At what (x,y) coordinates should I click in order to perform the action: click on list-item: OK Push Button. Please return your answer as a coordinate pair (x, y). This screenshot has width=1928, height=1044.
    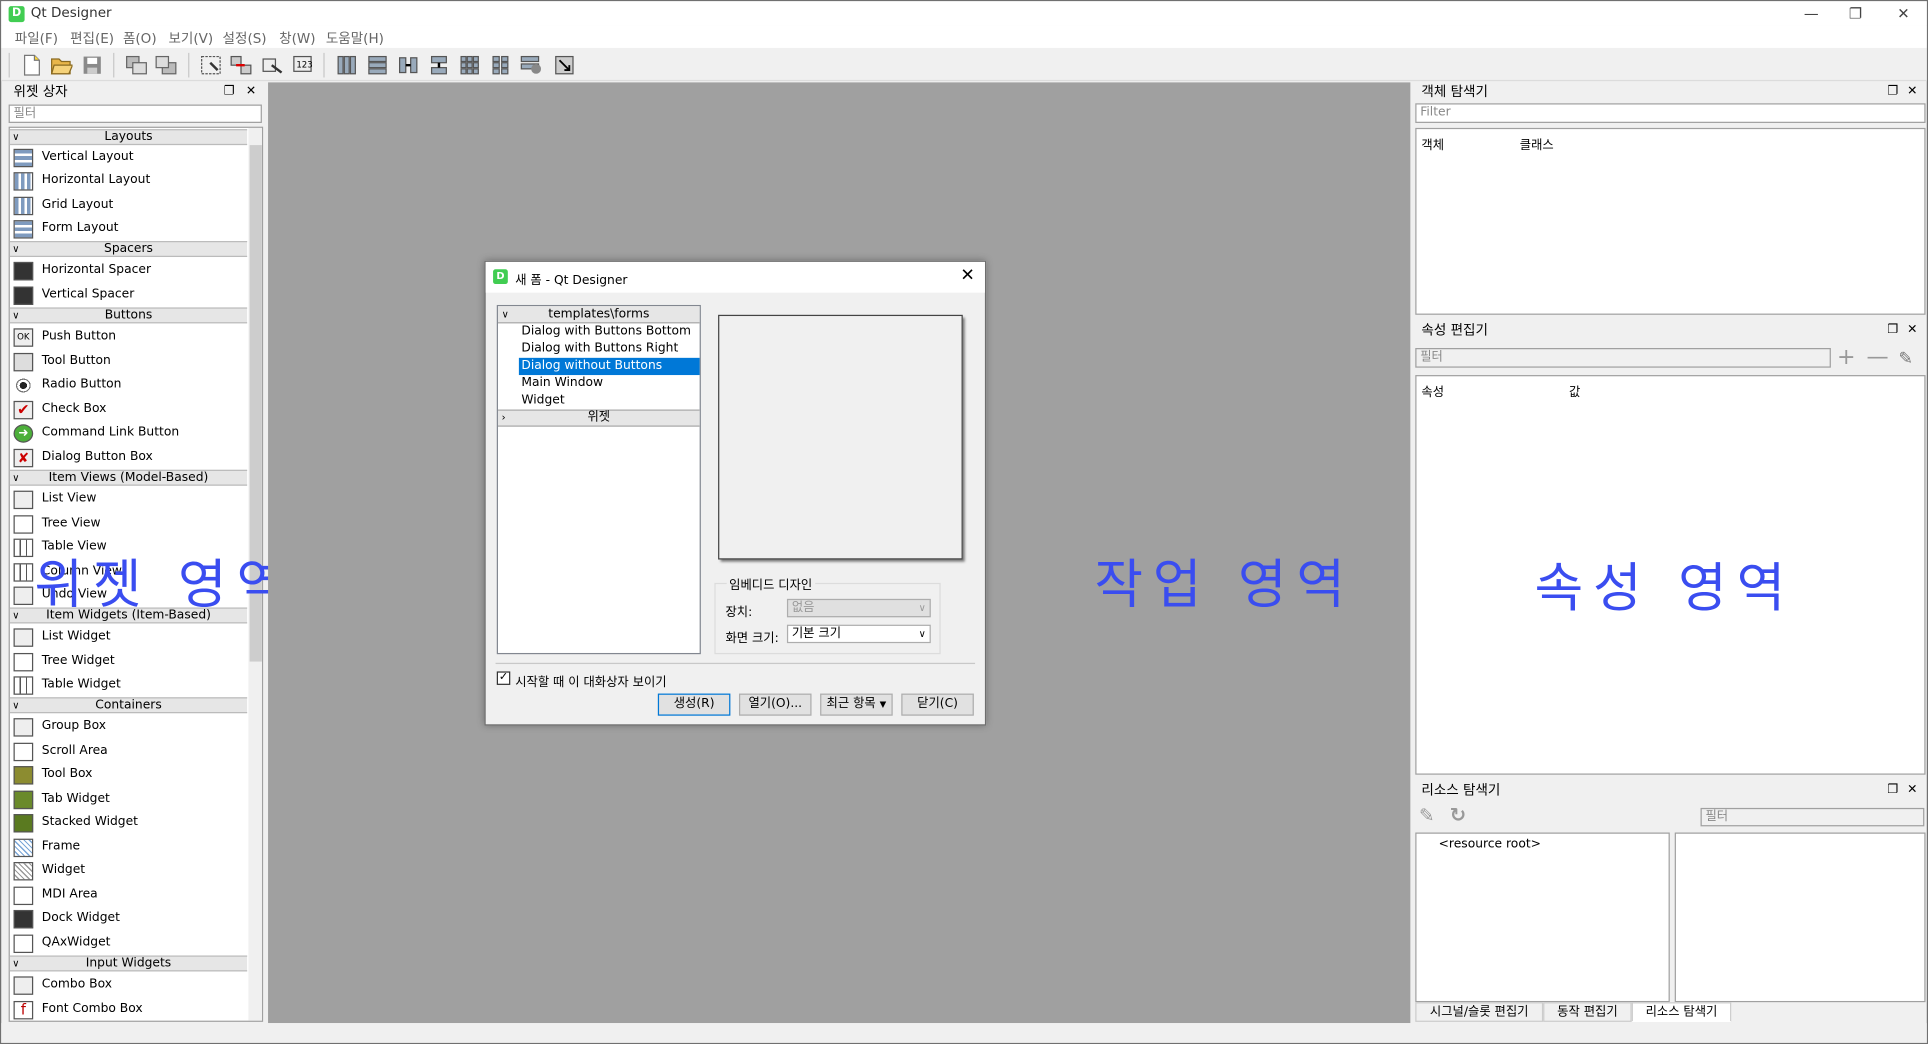
    Looking at the image, I should click on (130, 337).